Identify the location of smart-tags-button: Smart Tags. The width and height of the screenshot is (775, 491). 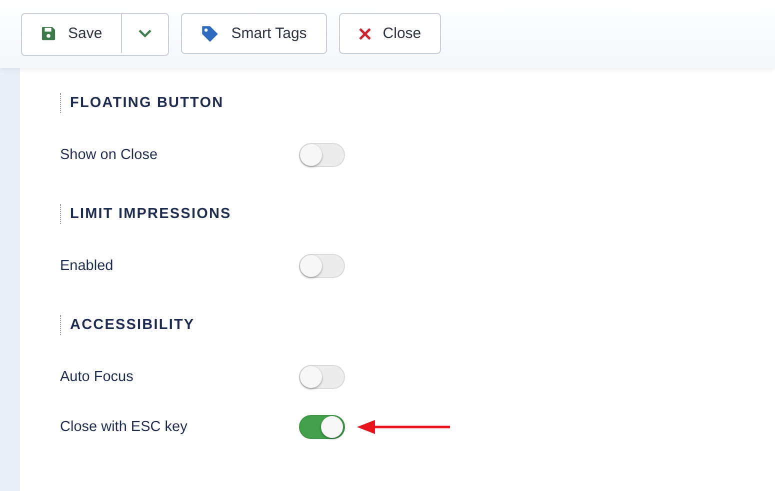
(254, 33).